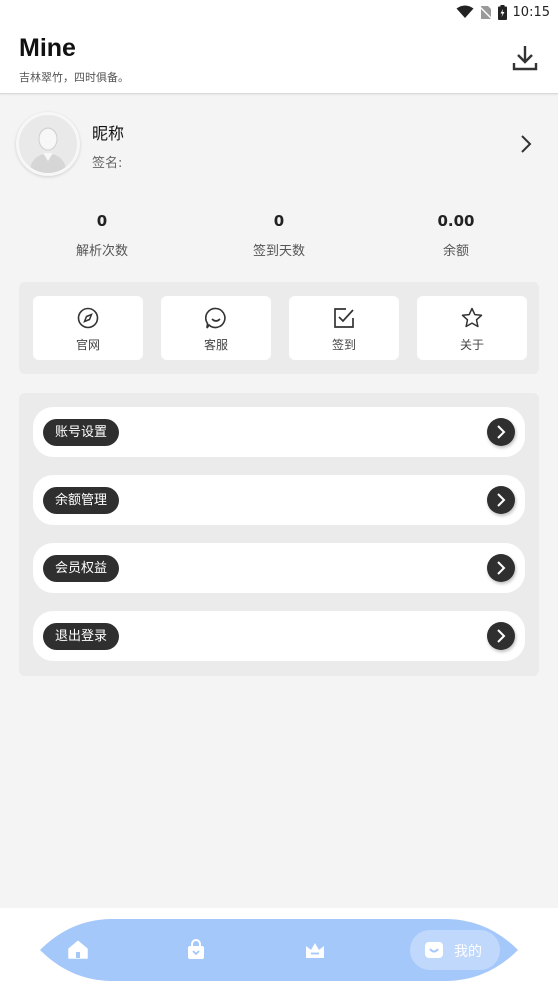  Describe the element at coordinates (279, 432) in the screenshot. I see `menu-item-account-settings: 账号设置` at that location.